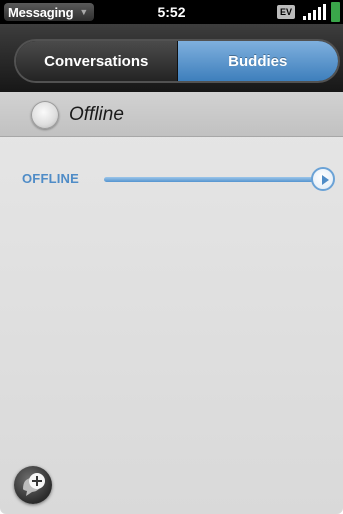 The image size is (343, 514). I want to click on segmented-control: Conversations Buddies, so click(177, 61).